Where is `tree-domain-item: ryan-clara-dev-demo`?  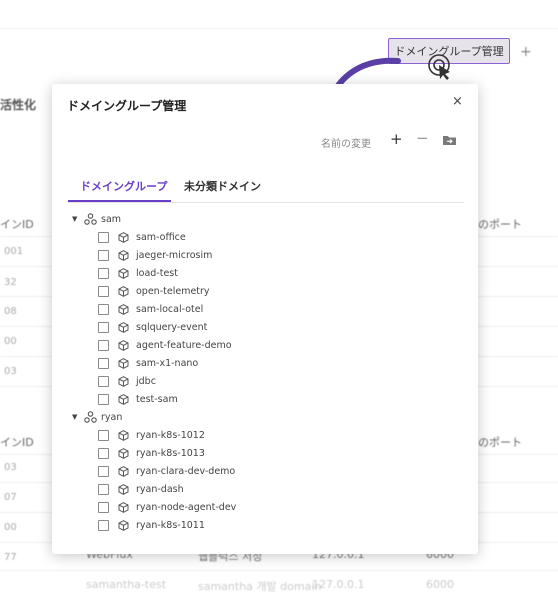 tree-domain-item: ryan-clara-dev-demo is located at coordinates (166, 471).